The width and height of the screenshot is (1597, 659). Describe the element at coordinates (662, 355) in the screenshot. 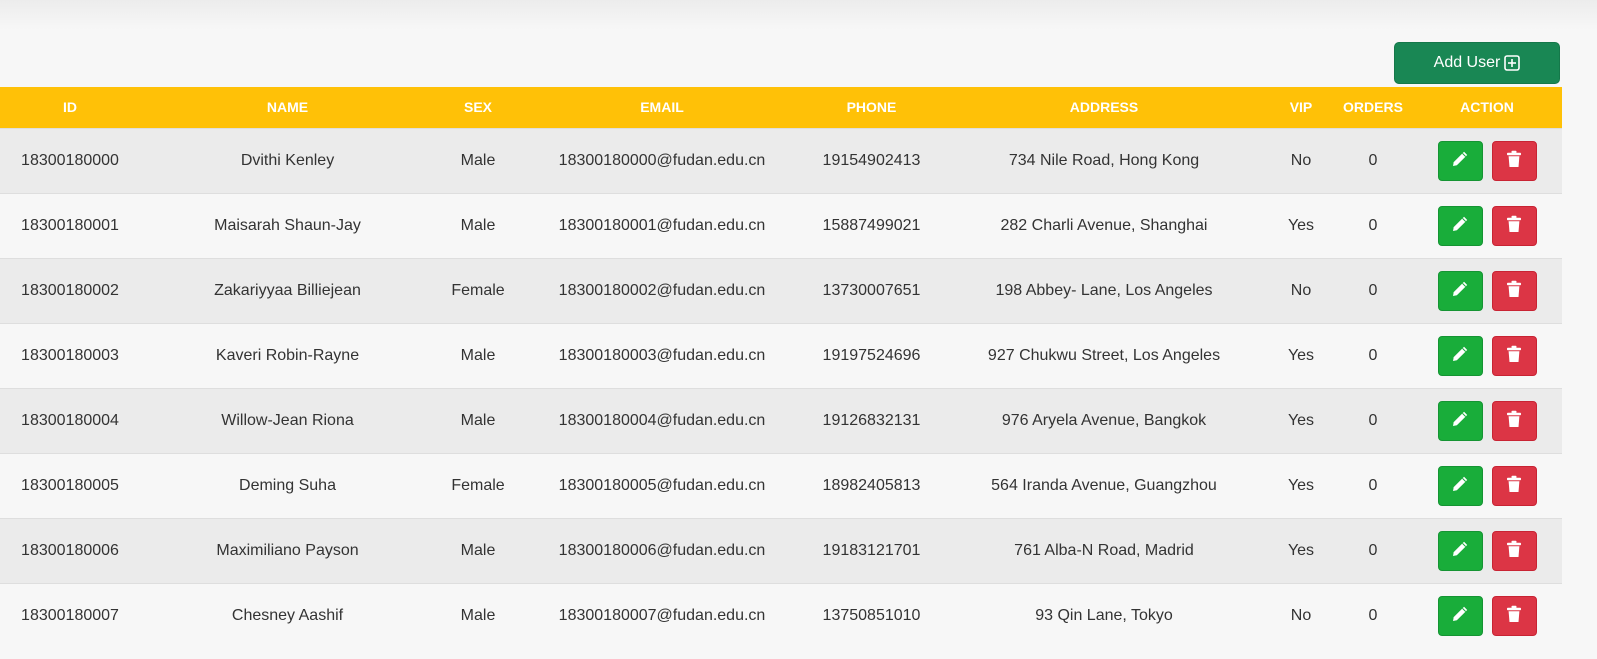

I see `cell-email: 18300180003@fudan.edu.cn` at that location.